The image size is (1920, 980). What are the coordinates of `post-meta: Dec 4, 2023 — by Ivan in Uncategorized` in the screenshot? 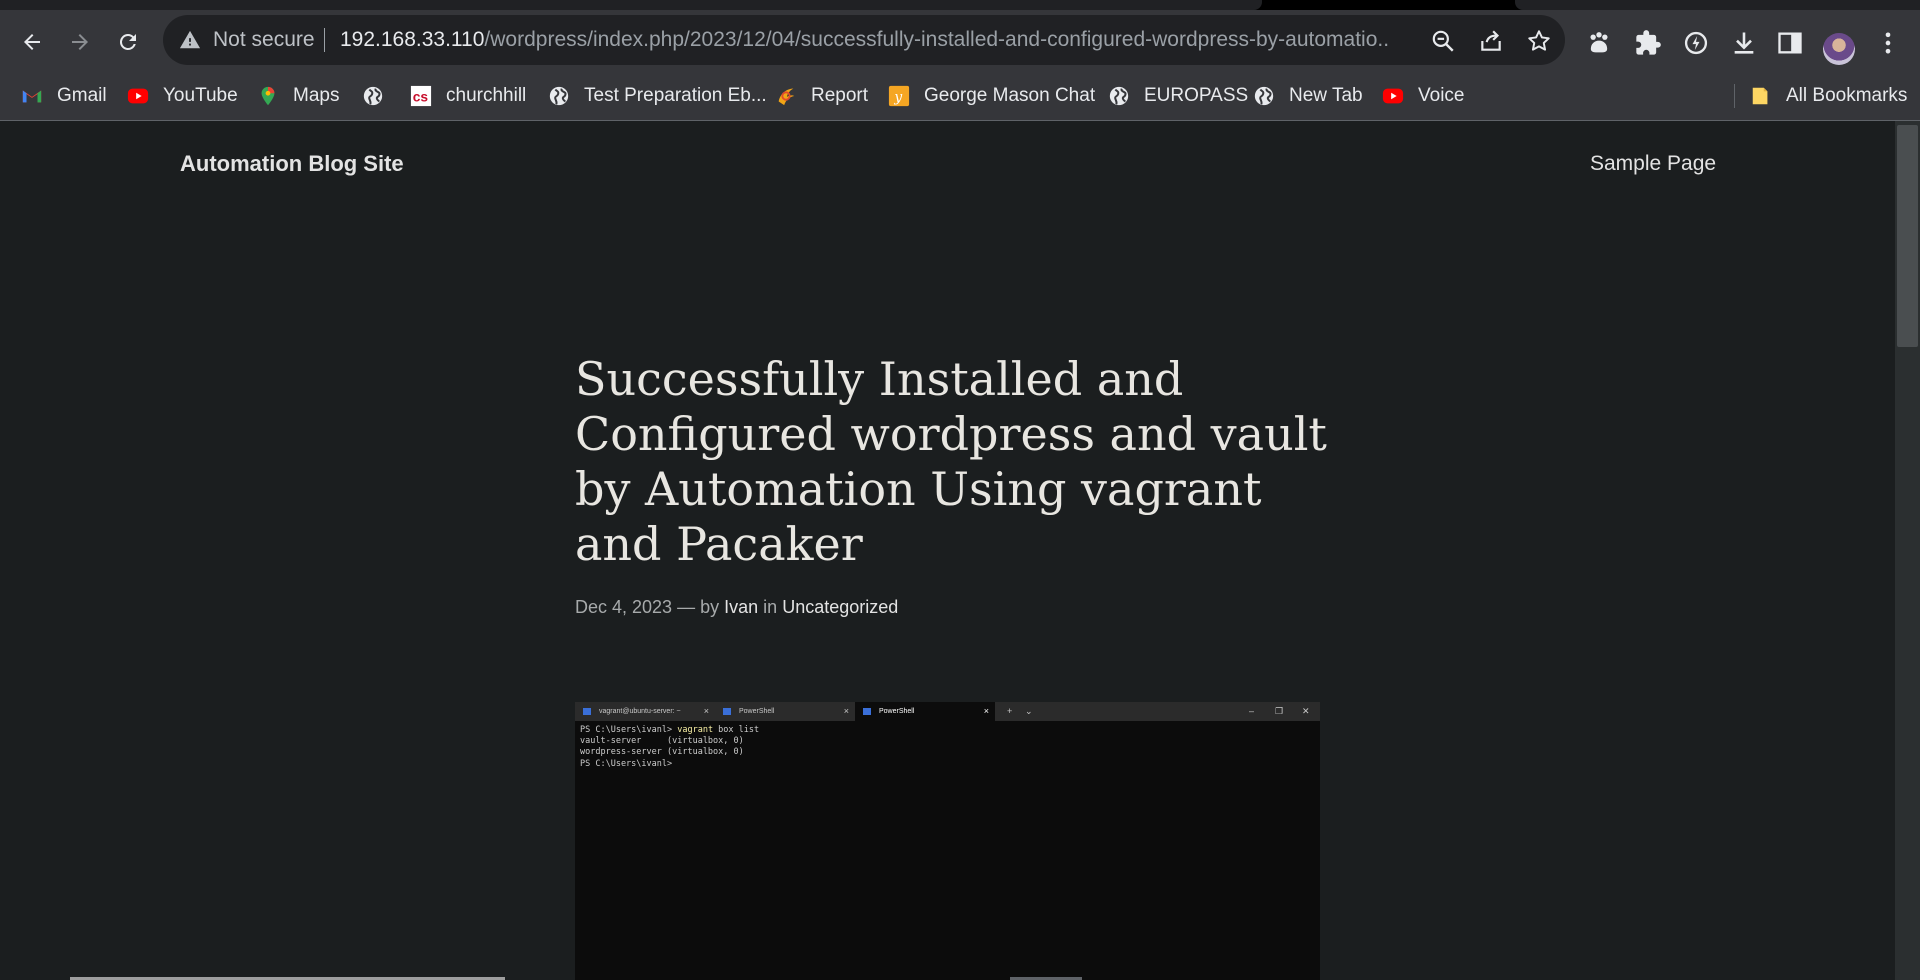 It's located at (736, 607).